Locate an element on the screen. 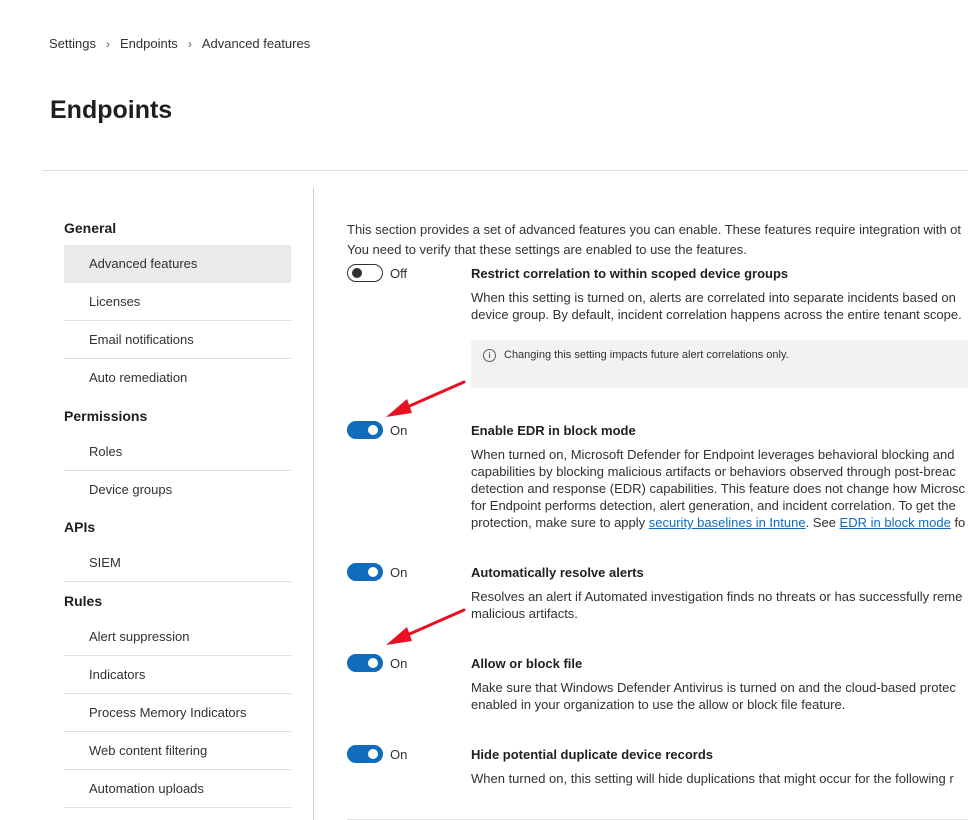 Image resolution: width=968 pixels, height=820 pixels. nav-item-process-memory-indicators: Process Memory Indicators is located at coordinates (177, 713).